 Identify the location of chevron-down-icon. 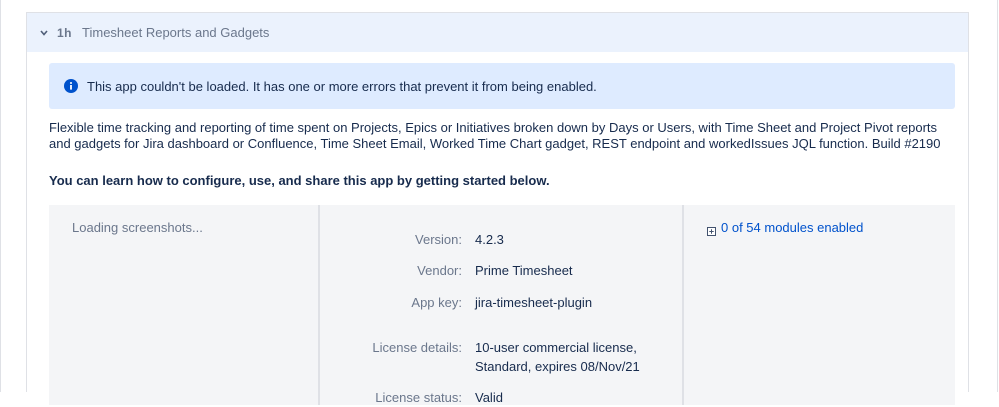
(44, 33).